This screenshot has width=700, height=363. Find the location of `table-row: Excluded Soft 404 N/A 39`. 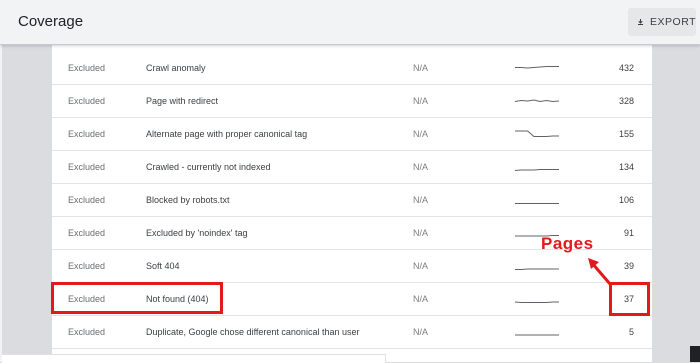

table-row: Excluded Soft 404 N/A 39 is located at coordinates (352, 266).